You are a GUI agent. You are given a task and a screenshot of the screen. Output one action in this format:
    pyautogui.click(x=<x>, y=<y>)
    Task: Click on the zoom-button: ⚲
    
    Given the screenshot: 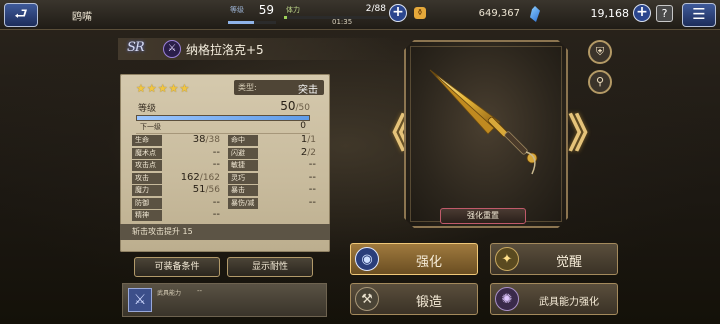 What is the action you would take?
    pyautogui.click(x=600, y=82)
    